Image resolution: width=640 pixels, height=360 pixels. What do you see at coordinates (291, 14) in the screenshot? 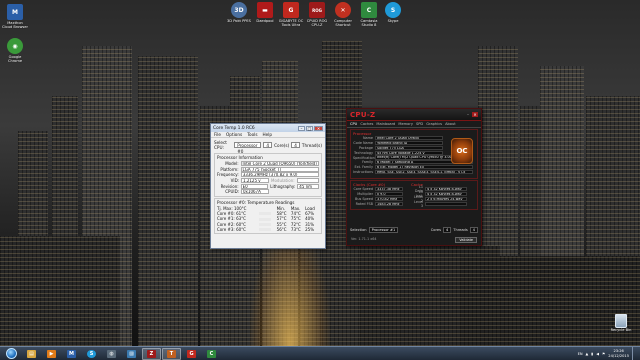
I see `desktop-icon-gigabyte: G GIGABYTE OC Tools Ultra` at bounding box center [291, 14].